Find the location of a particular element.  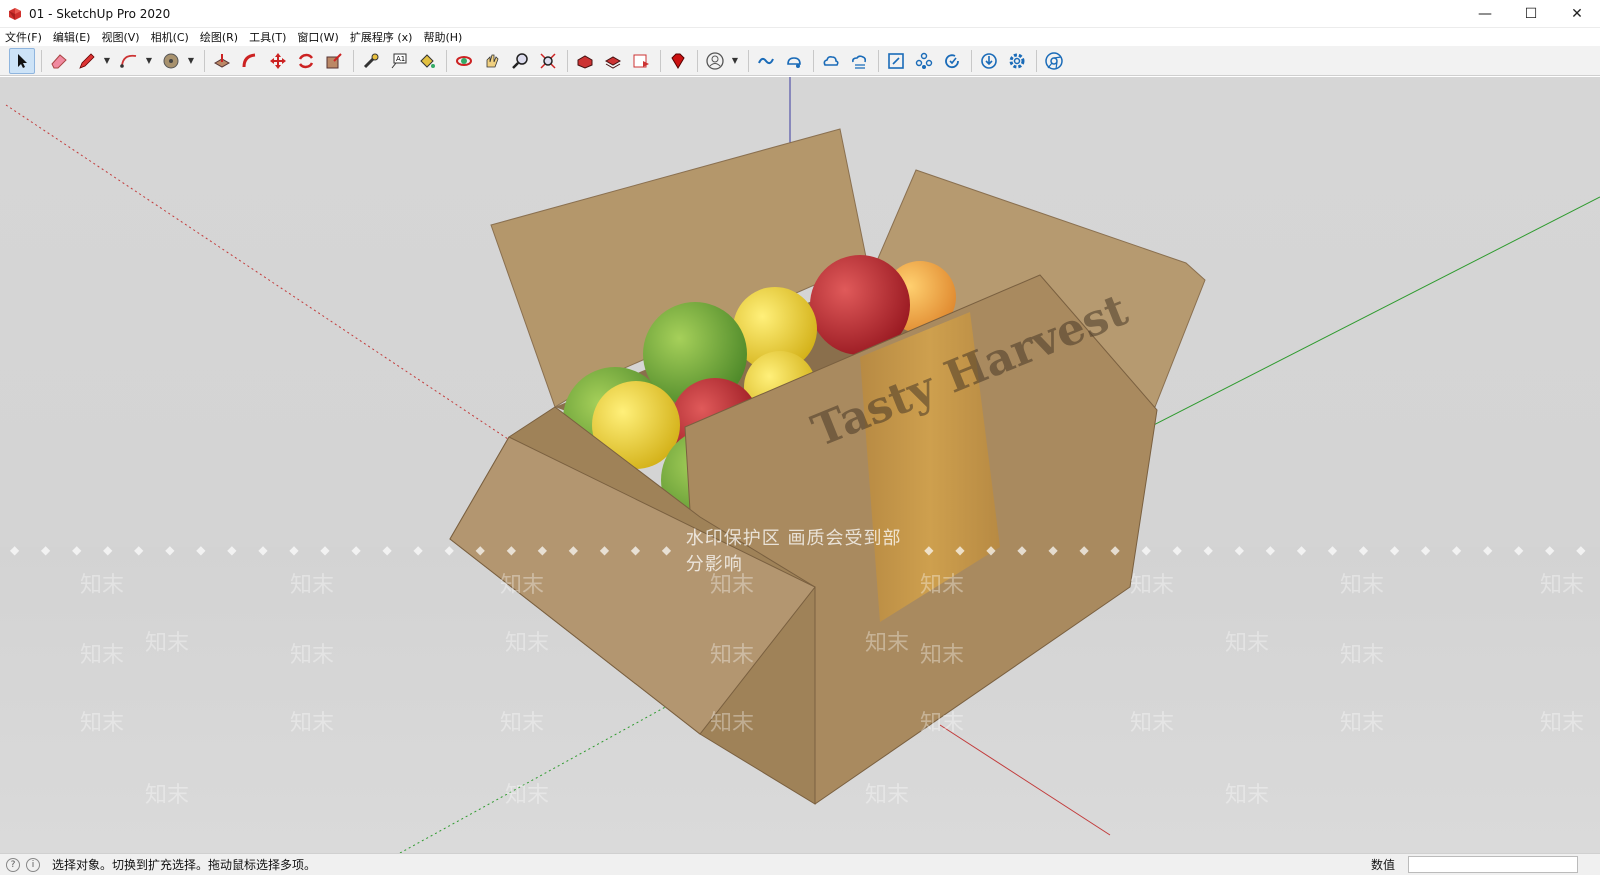

trimble-connect-icon is located at coordinates (766, 61).